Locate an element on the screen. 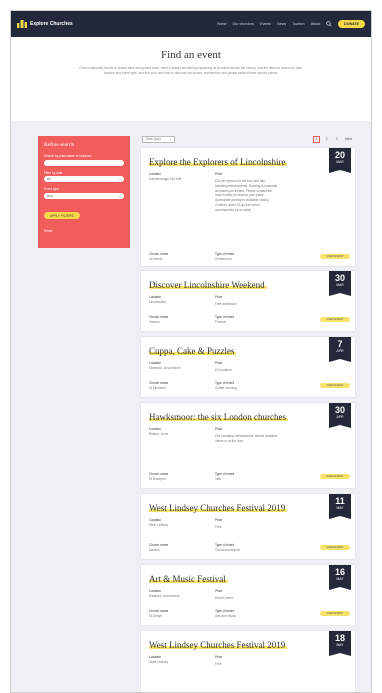  church-field: Church name St Botolph's is located at coordinates (158, 476).